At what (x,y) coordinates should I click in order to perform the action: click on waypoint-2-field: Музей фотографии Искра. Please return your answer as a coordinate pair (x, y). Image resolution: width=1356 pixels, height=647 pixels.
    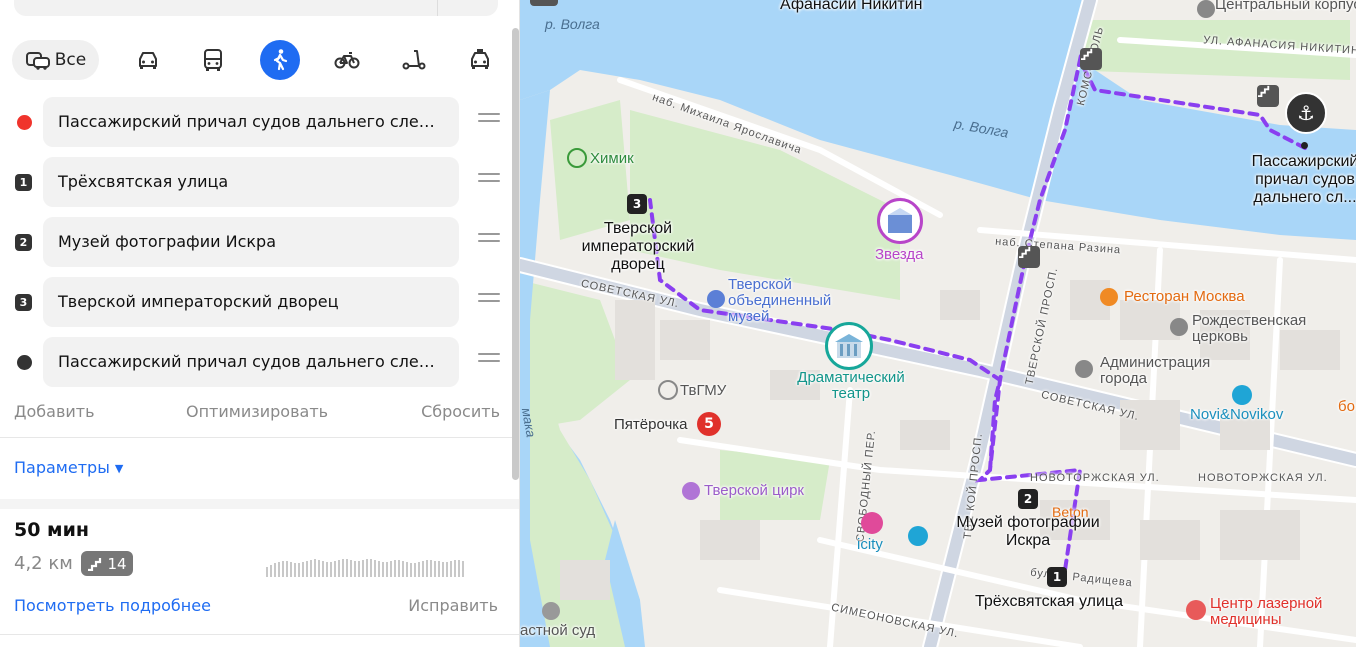
    Looking at the image, I should click on (251, 242).